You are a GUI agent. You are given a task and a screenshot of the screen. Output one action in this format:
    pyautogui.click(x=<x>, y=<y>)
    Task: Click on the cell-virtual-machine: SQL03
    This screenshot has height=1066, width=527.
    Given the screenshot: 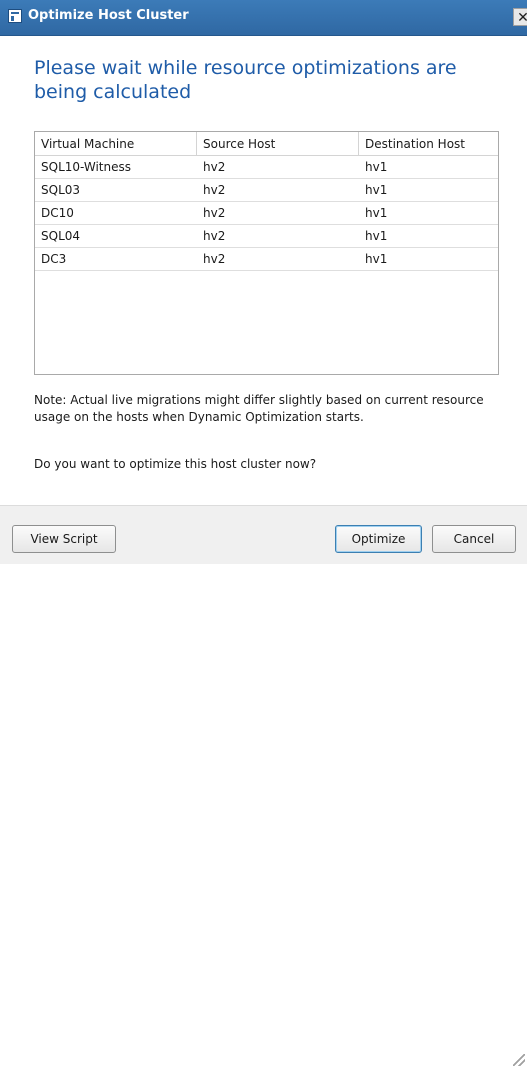 What is the action you would take?
    pyautogui.click(x=61, y=190)
    